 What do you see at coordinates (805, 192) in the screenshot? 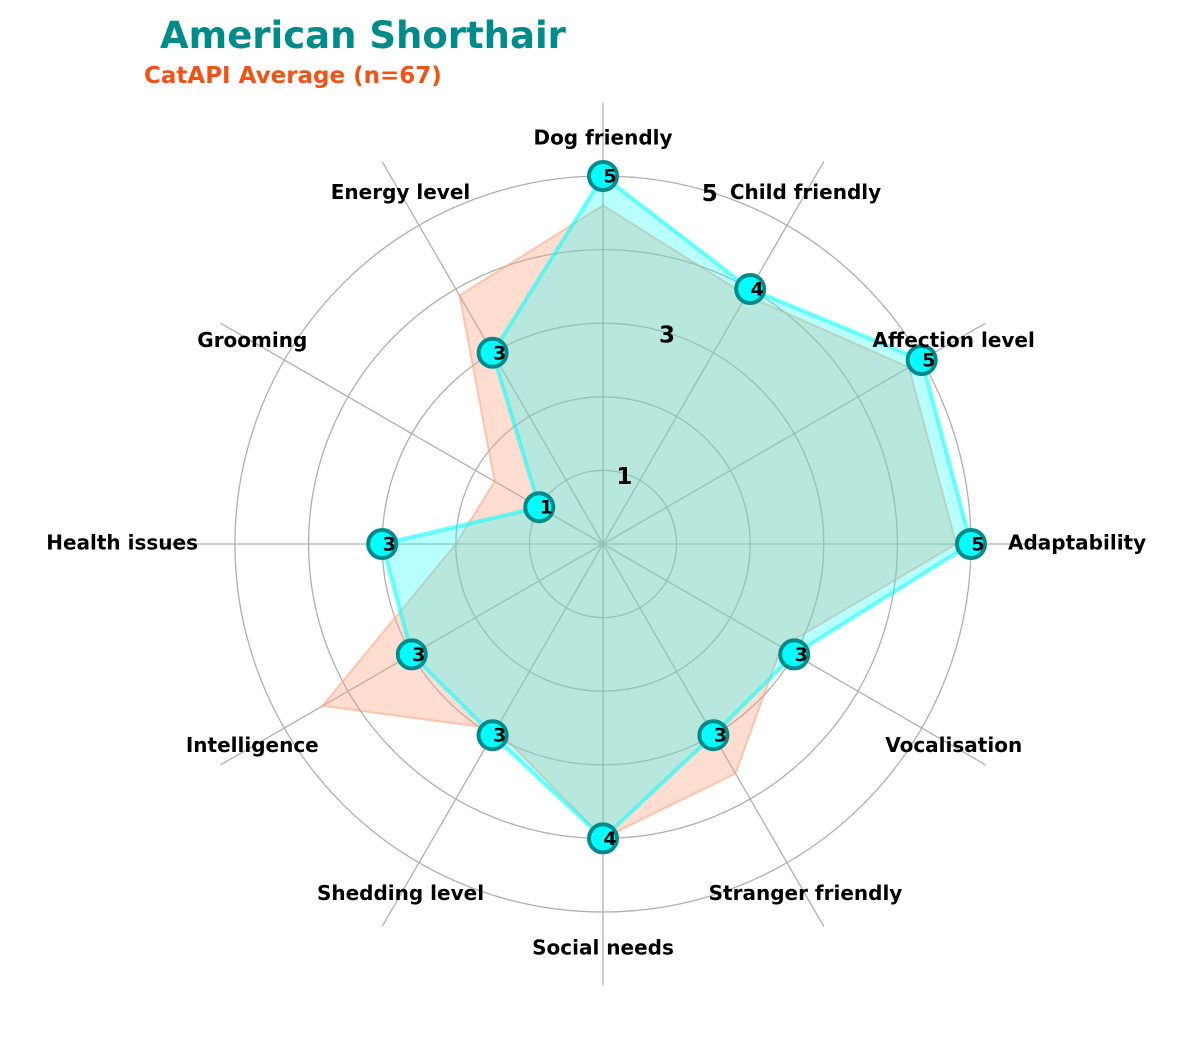
I see `category-label: Child friendly` at bounding box center [805, 192].